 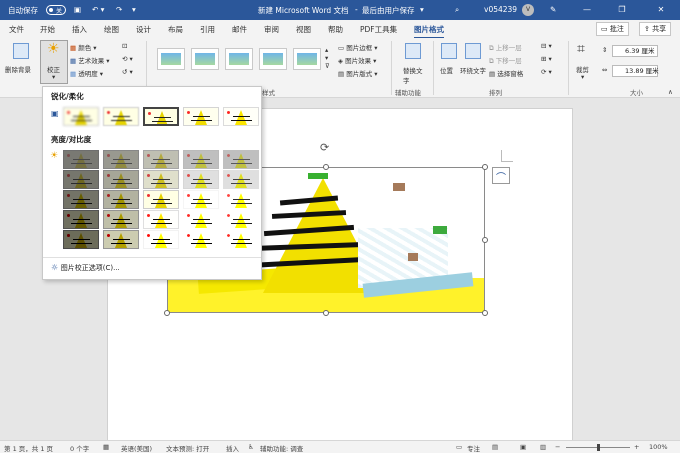 What do you see at coordinates (21, 62) in the screenshot?
I see `remove-background-button: 删除背景` at bounding box center [21, 62].